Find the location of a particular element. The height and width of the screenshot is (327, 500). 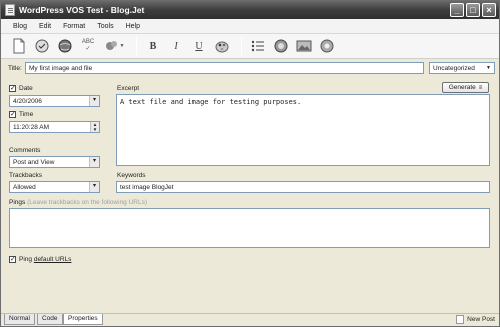

ping-default-checkbox: ✓ is located at coordinates (12, 259).